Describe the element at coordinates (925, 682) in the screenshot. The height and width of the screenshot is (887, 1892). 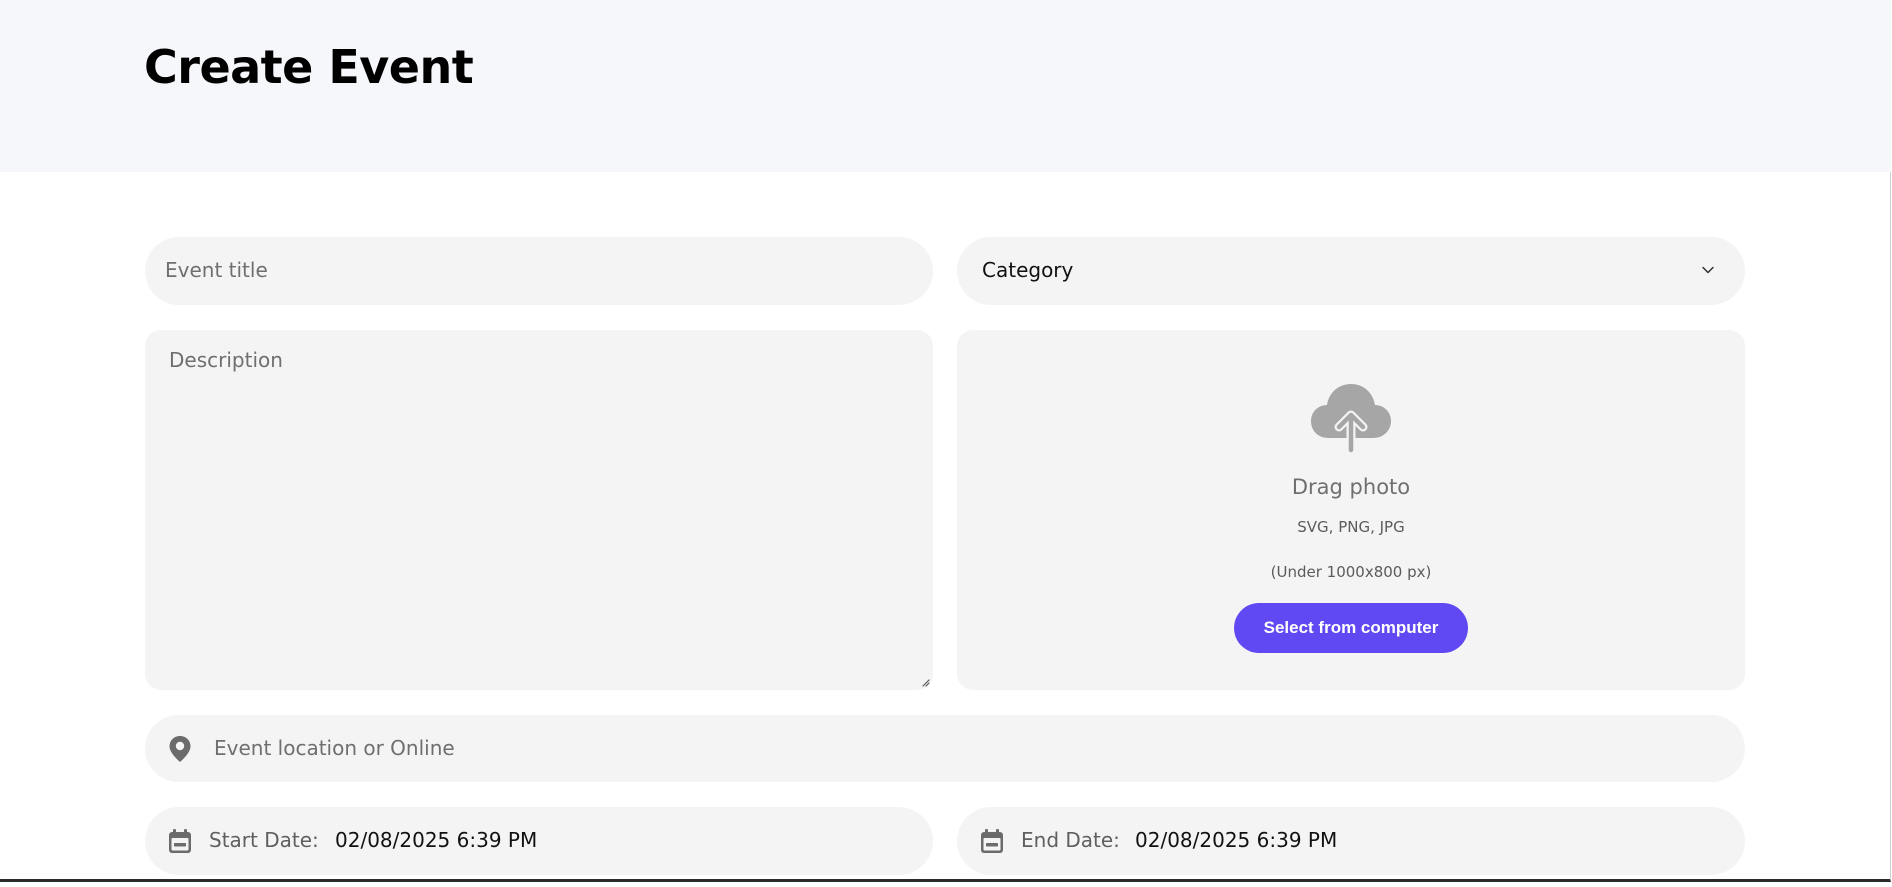
I see `resize-handle-icon` at that location.